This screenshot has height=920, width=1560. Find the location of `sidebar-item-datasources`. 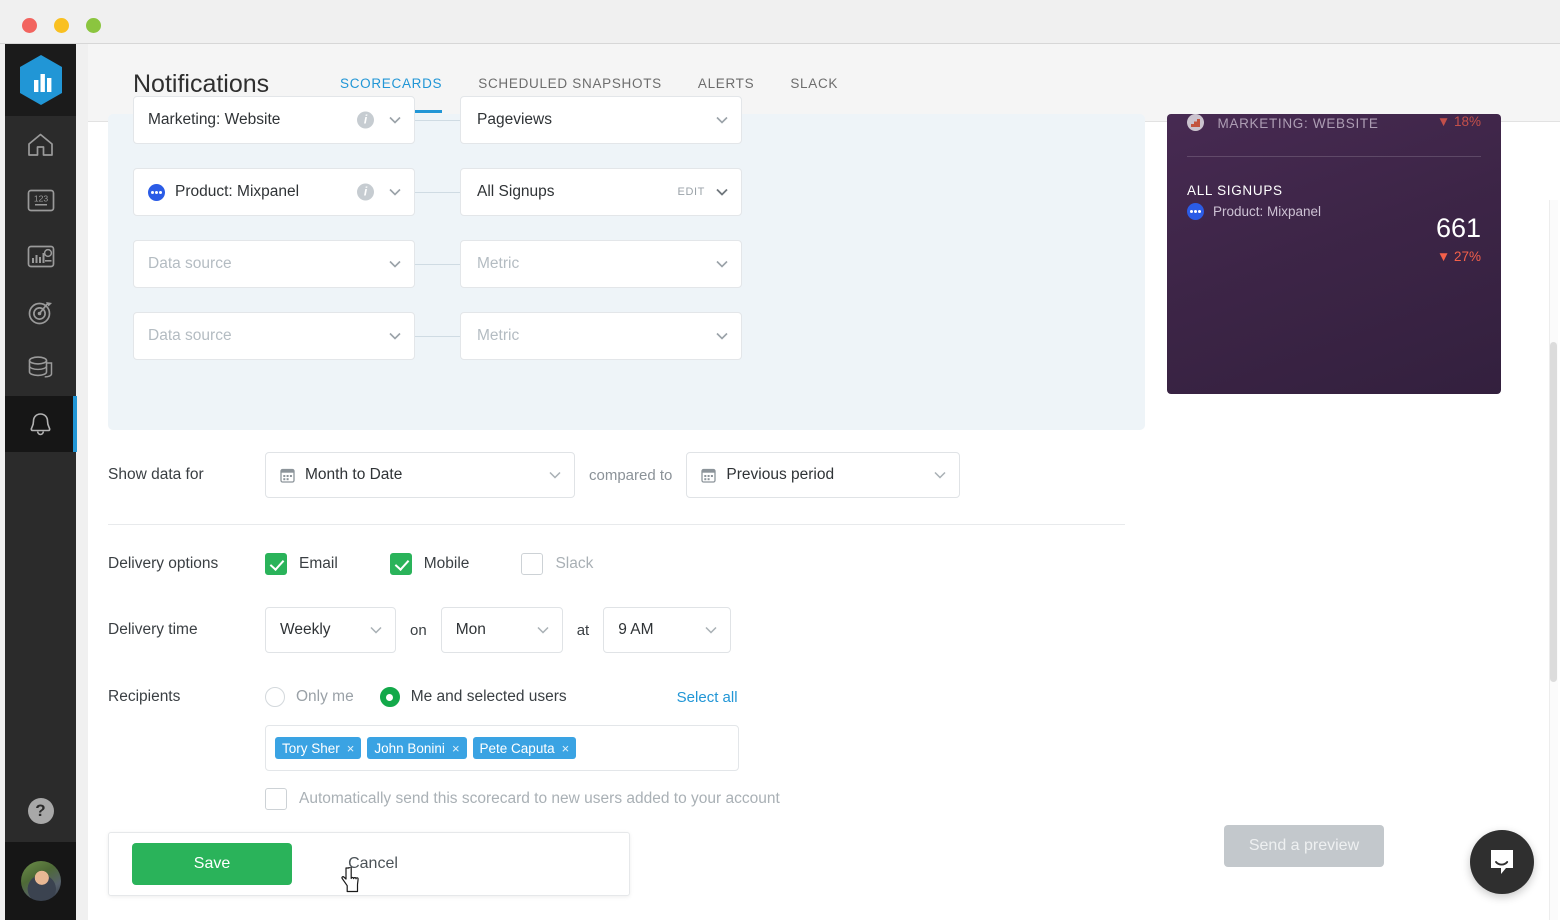

sidebar-item-datasources is located at coordinates (40, 368).